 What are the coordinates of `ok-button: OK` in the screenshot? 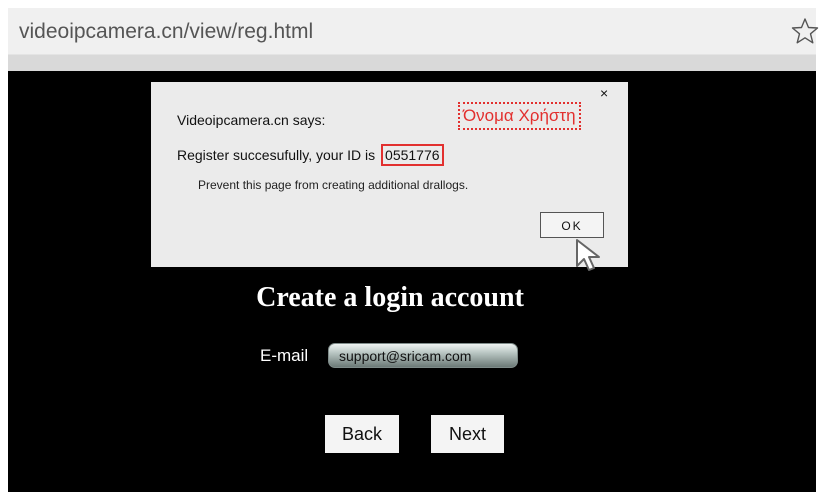 It's located at (572, 225).